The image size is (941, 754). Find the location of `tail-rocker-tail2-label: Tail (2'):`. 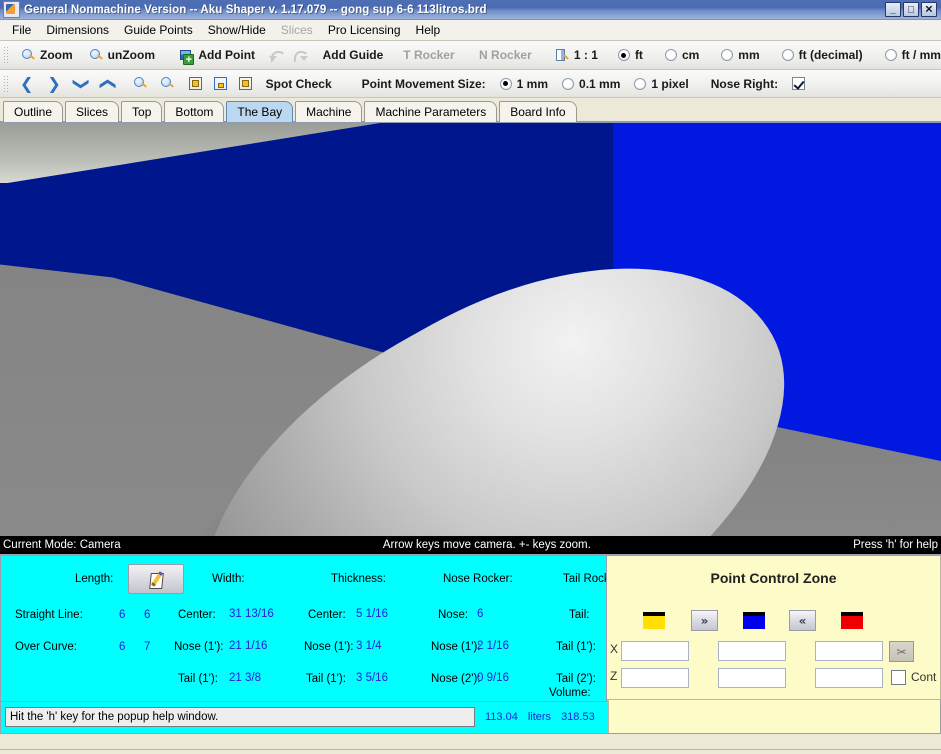

tail-rocker-tail2-label: Tail (2'): is located at coordinates (576, 679).